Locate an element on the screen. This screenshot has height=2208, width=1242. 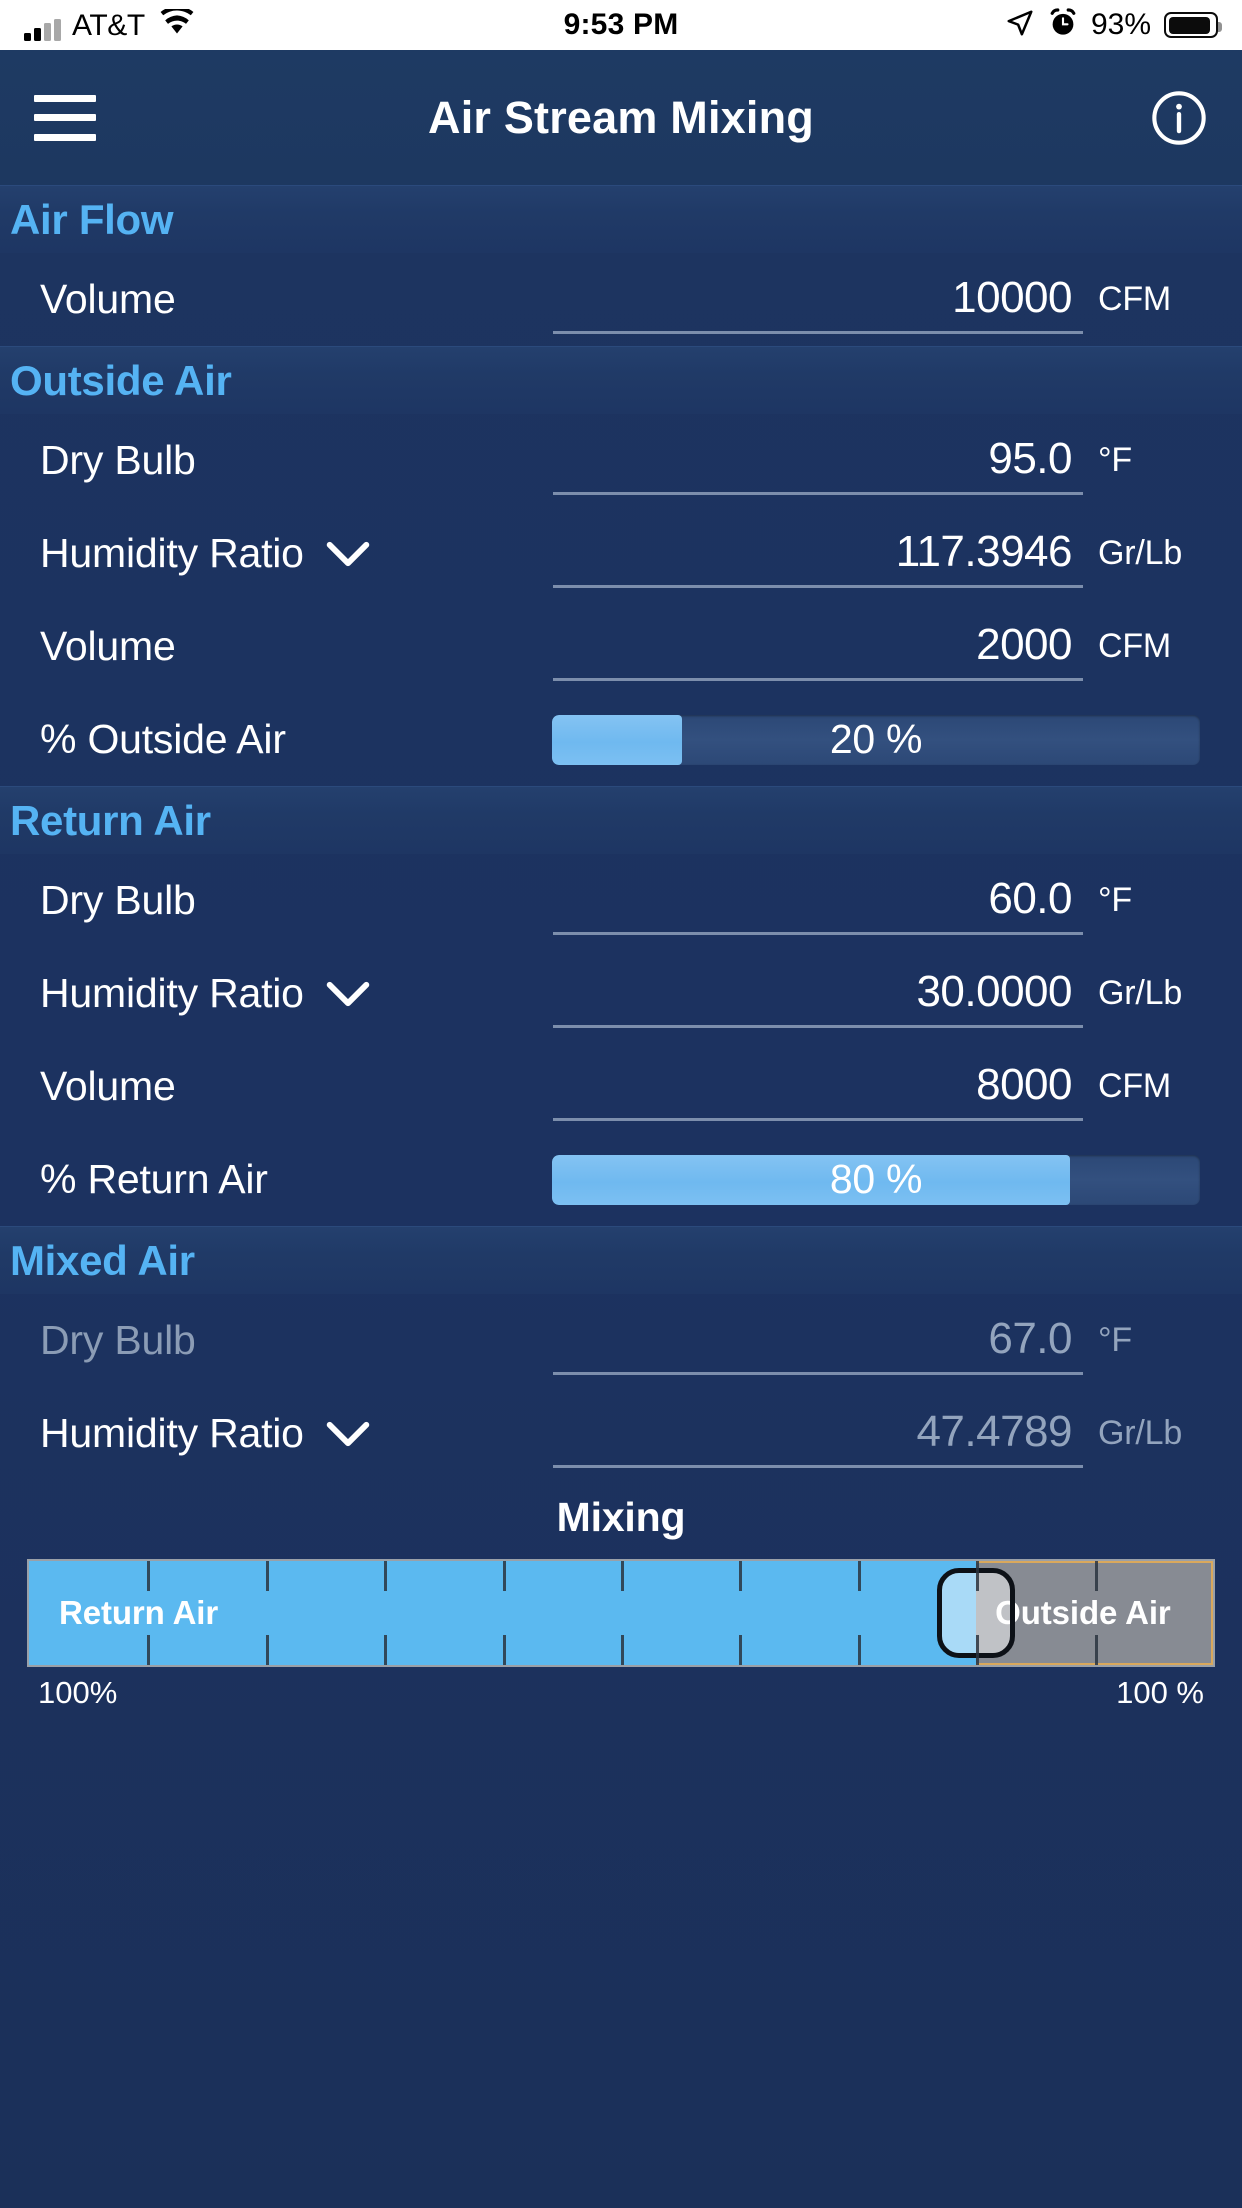
alarm-clock-icon is located at coordinates (1063, 25).